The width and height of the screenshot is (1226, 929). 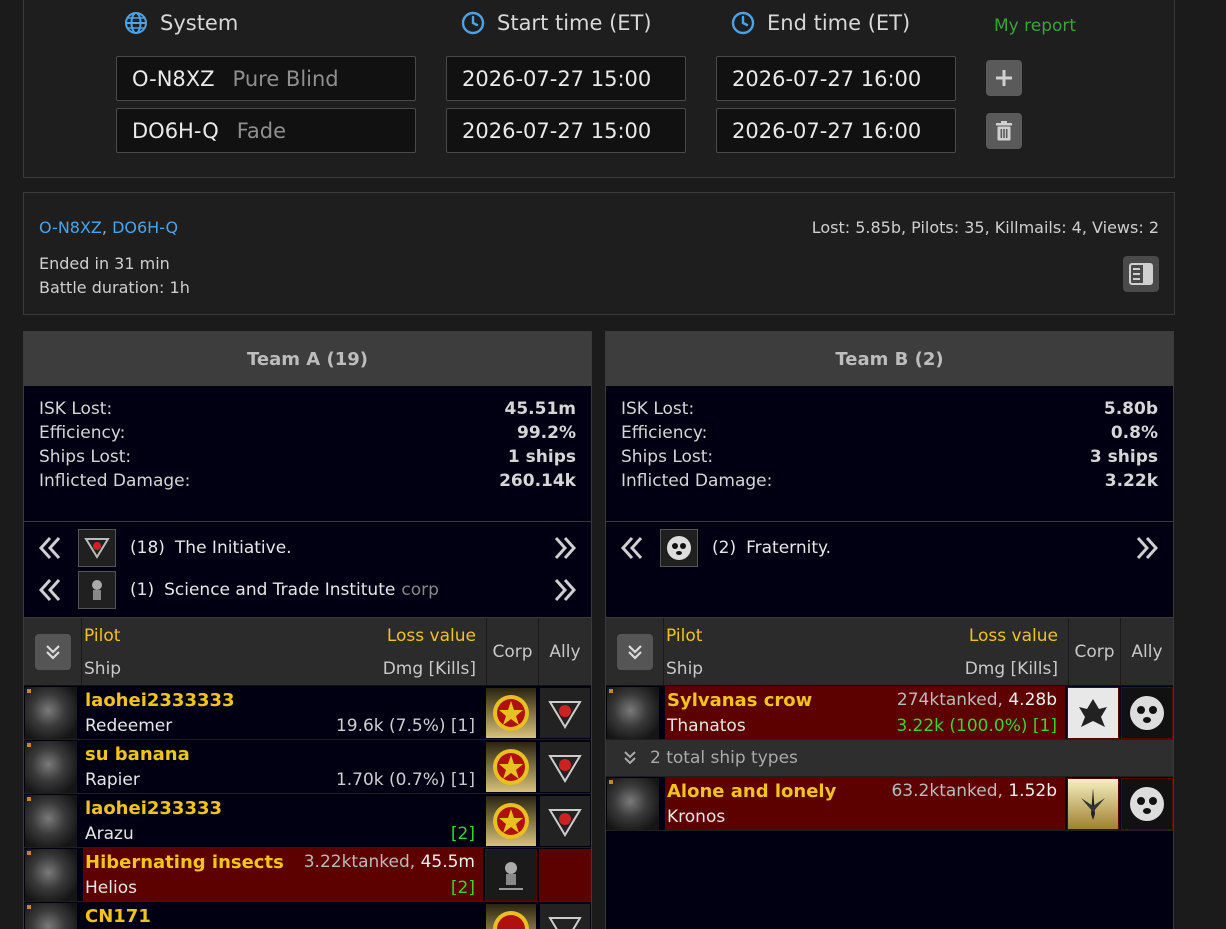 I want to click on efficiency-value: 0.8%, so click(x=1134, y=433).